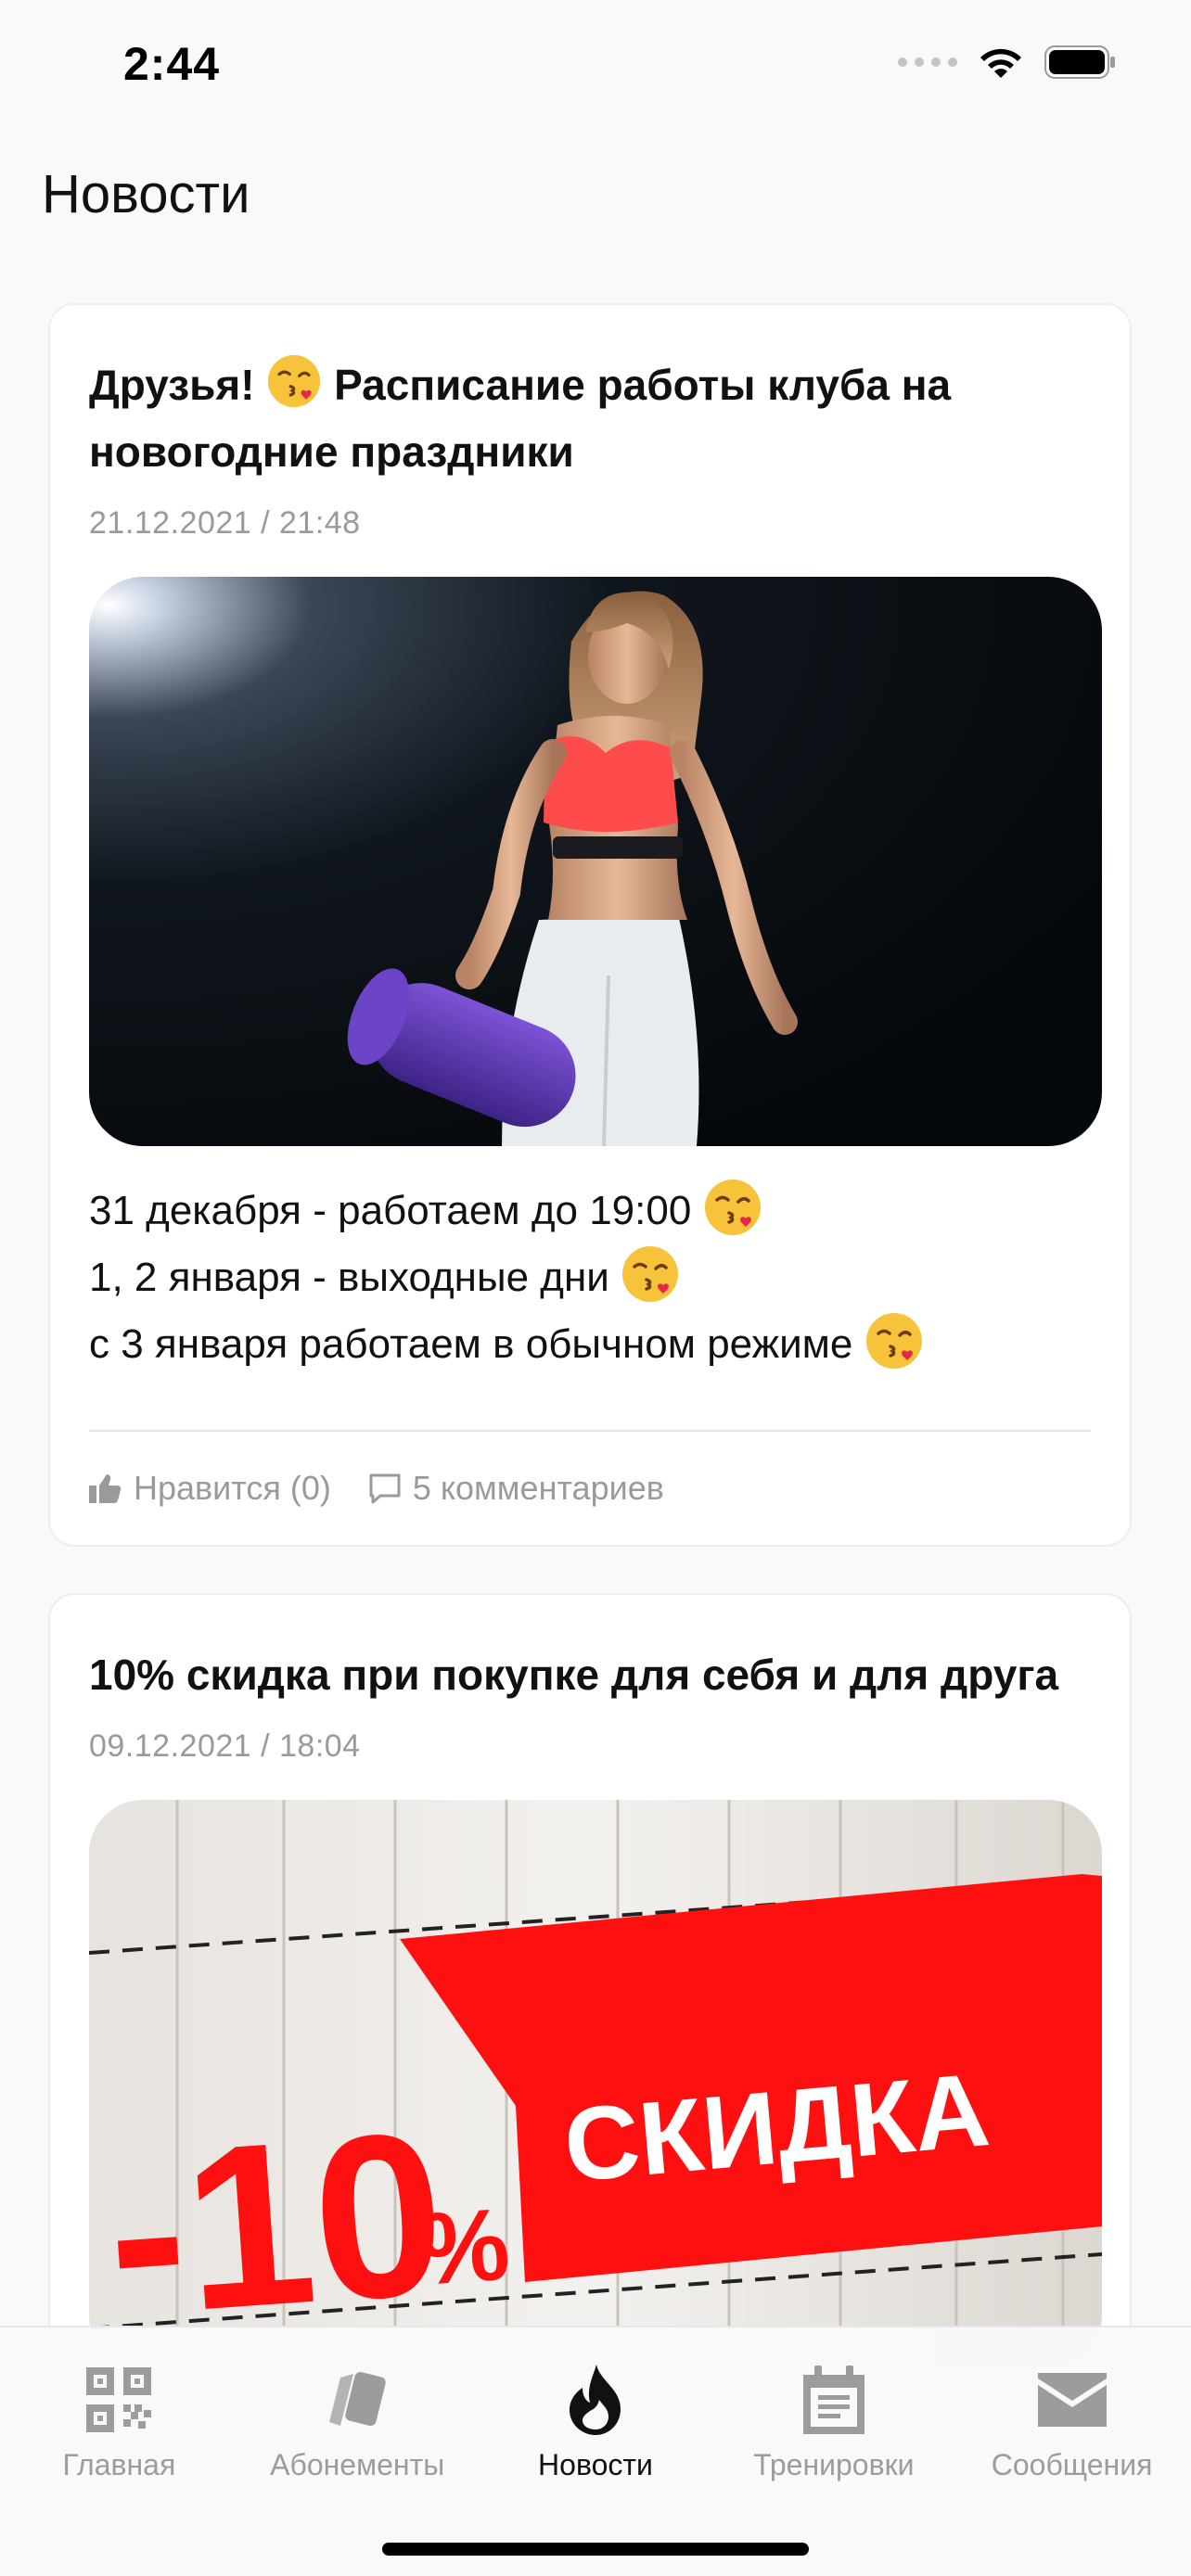 The image size is (1191, 2576). What do you see at coordinates (385, 1488) in the screenshot?
I see `comment-icon` at bounding box center [385, 1488].